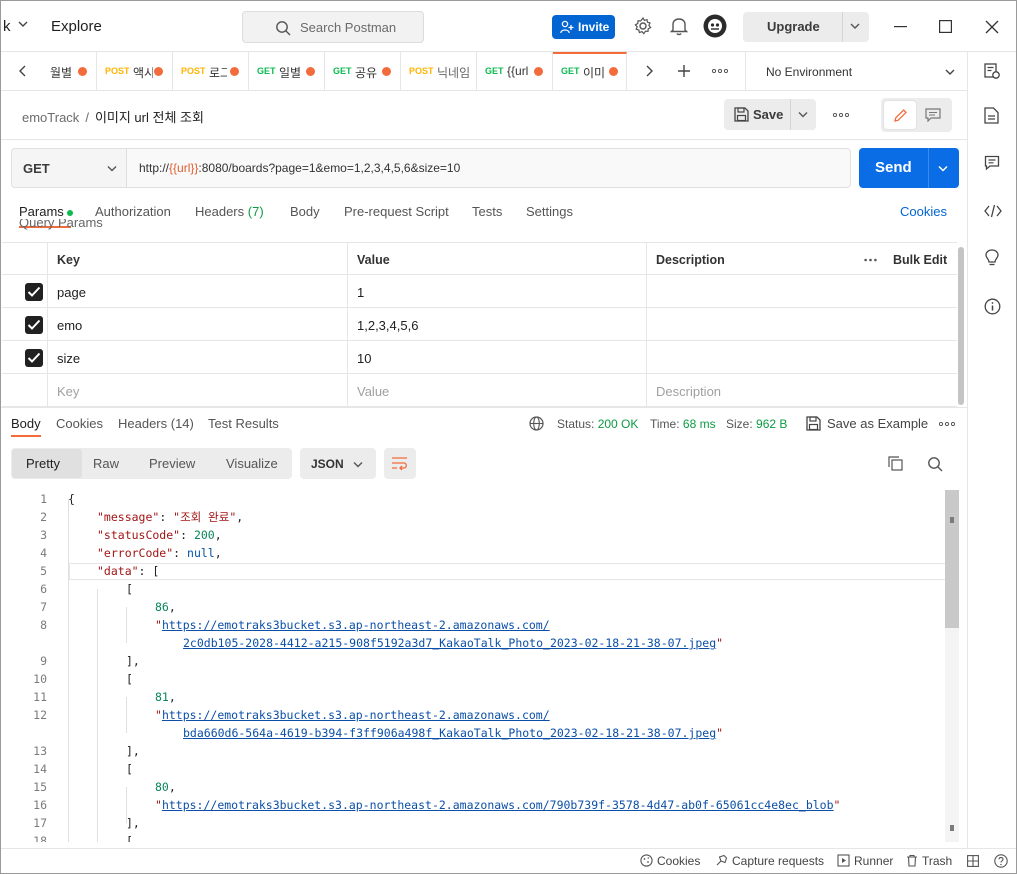 This screenshot has height=874, width=1017. Describe the element at coordinates (197, 390) in the screenshot. I see `new-key-input: Key` at that location.